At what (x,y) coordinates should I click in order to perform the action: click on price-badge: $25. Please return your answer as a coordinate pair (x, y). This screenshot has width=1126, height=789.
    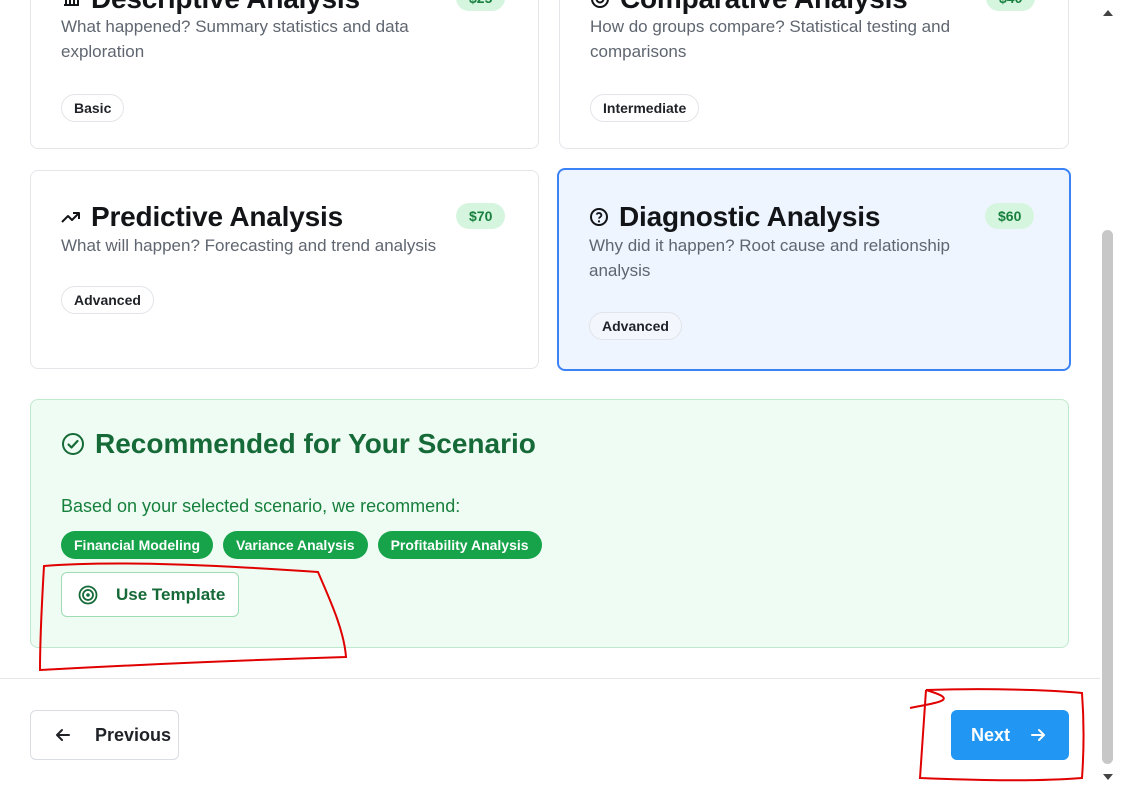
    Looking at the image, I should click on (481, 5).